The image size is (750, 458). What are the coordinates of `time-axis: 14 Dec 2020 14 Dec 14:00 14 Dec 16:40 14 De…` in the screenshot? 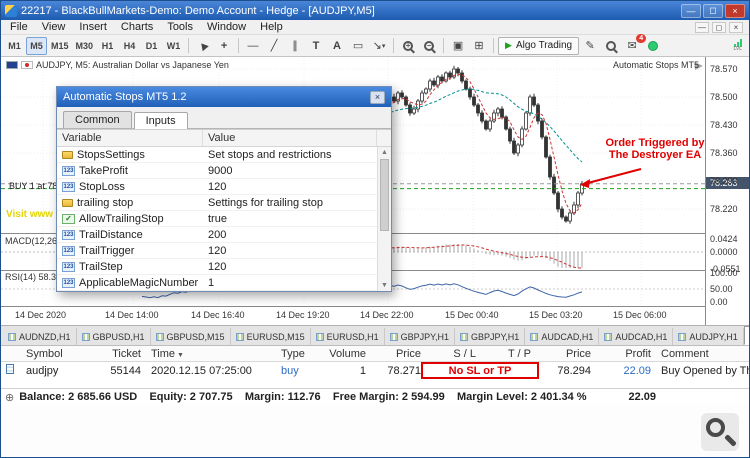 It's located at (353, 316).